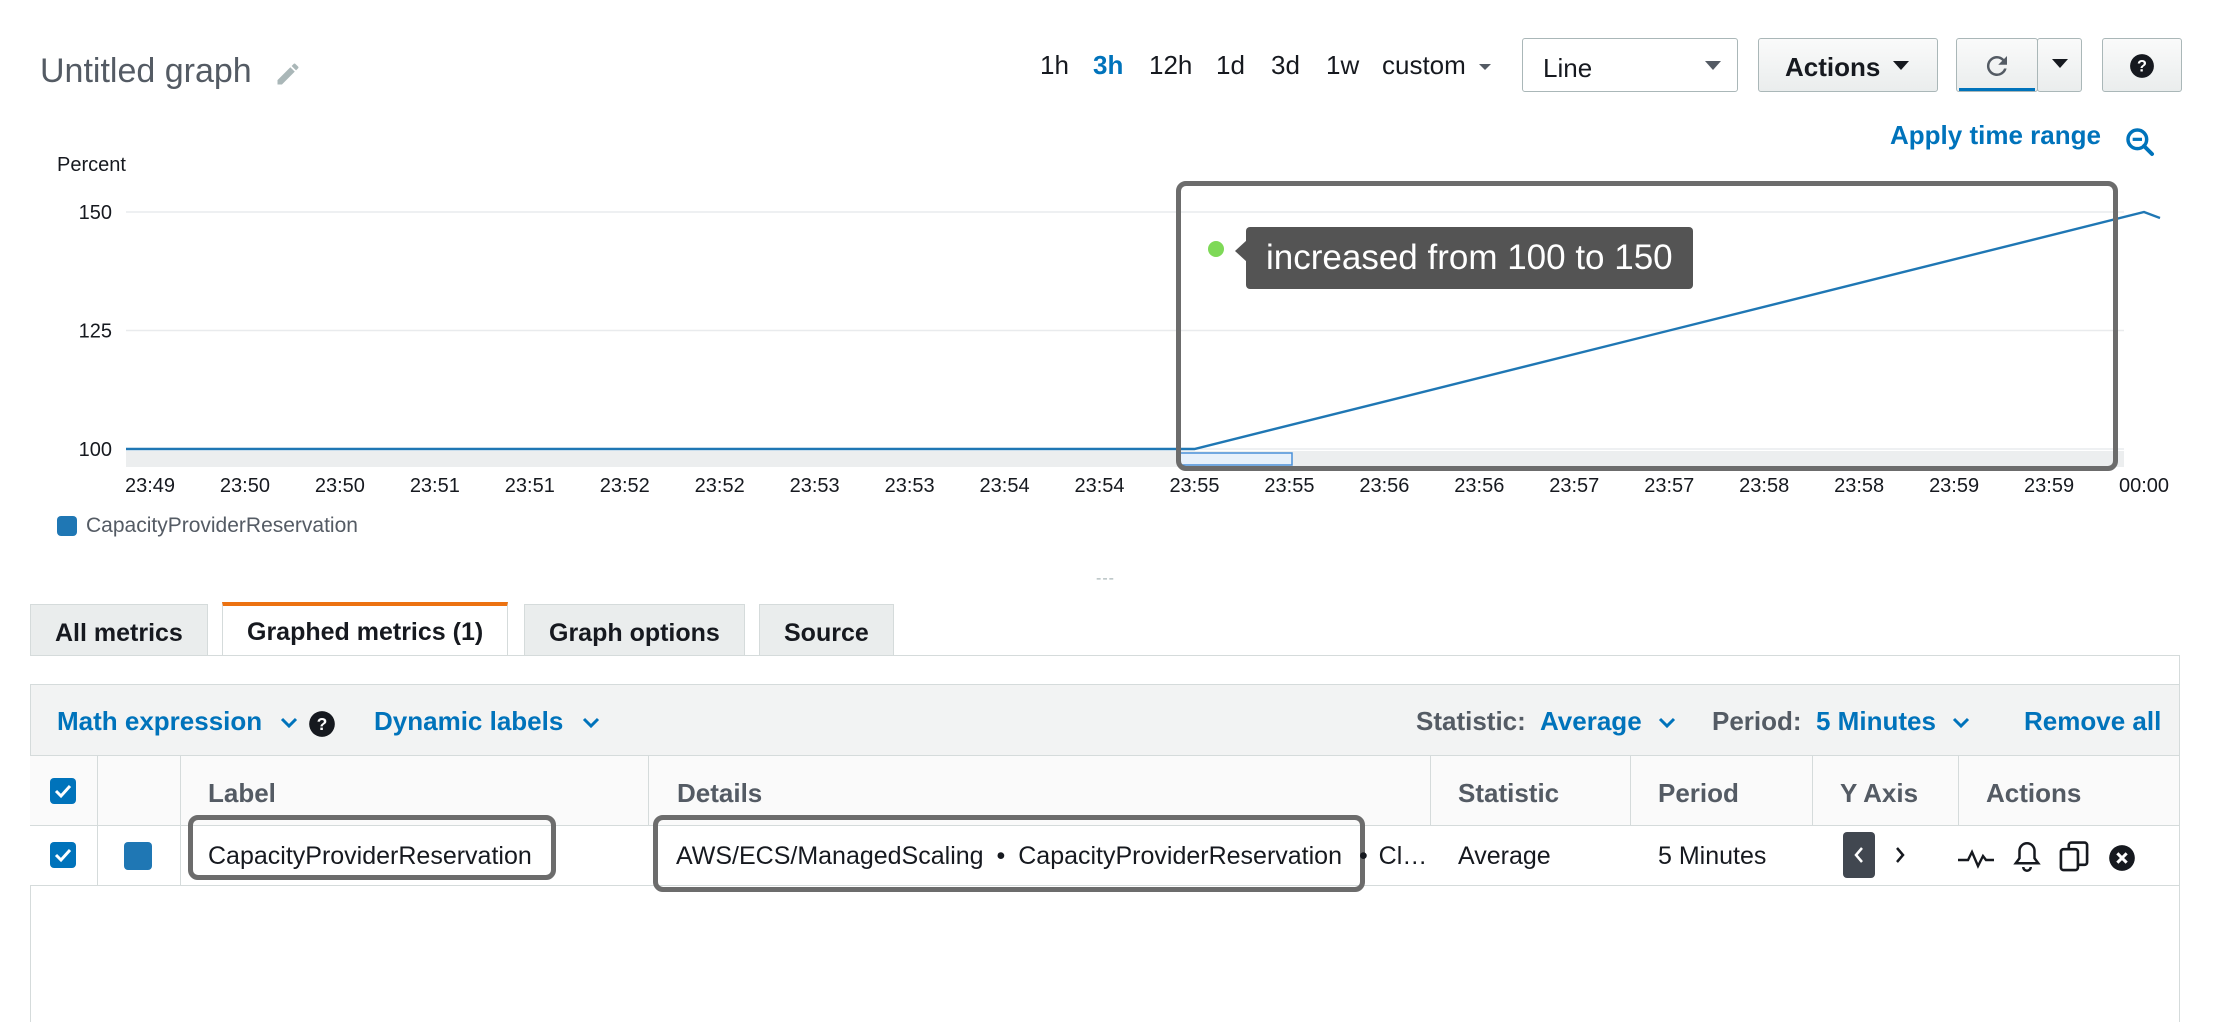  What do you see at coordinates (138, 856) in the screenshot?
I see `series-color-swatch` at bounding box center [138, 856].